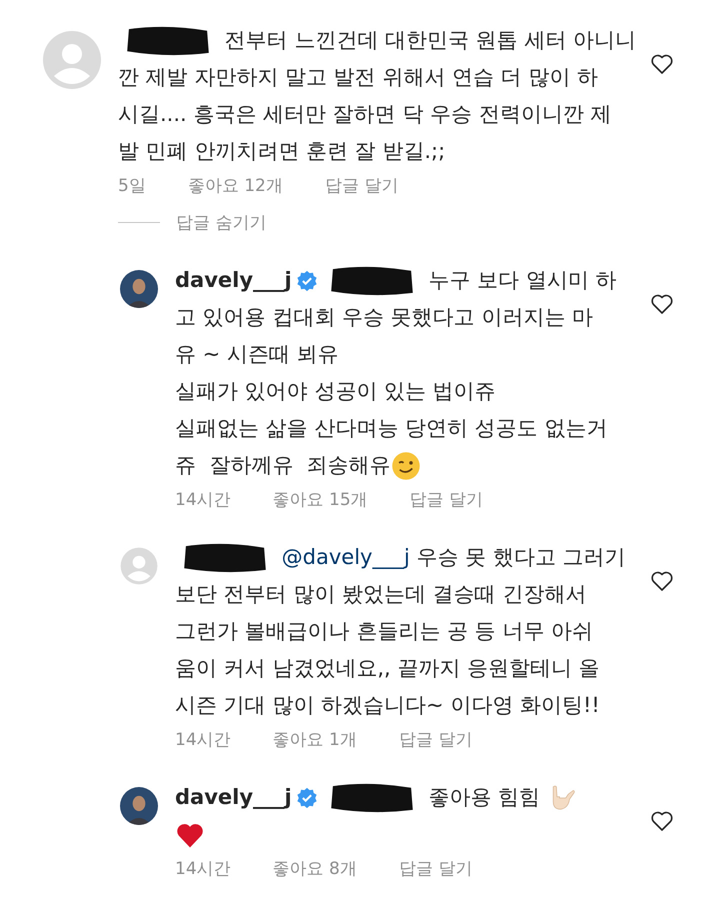  What do you see at coordinates (384, 96) in the screenshot?
I see `comment-text: 전부터 느낀건데 대한민국 원톱 세터 아니니 깐 제발 자만하지 말고 발전 위해서 연습 더 많이 하 시길.... 흥국은 세터만 잘하면 닥 우승 전력이니깐 제 발 민폐 안끼치려면 훈련 잘 받길.;;` at bounding box center [384, 96].